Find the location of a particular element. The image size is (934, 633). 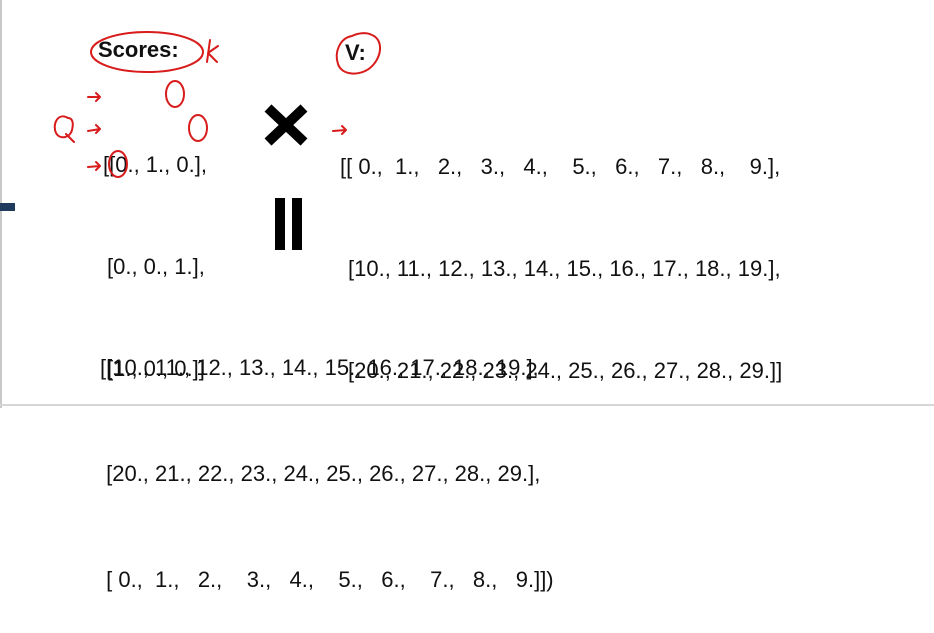

scores-label: Scores: is located at coordinates (138, 49).